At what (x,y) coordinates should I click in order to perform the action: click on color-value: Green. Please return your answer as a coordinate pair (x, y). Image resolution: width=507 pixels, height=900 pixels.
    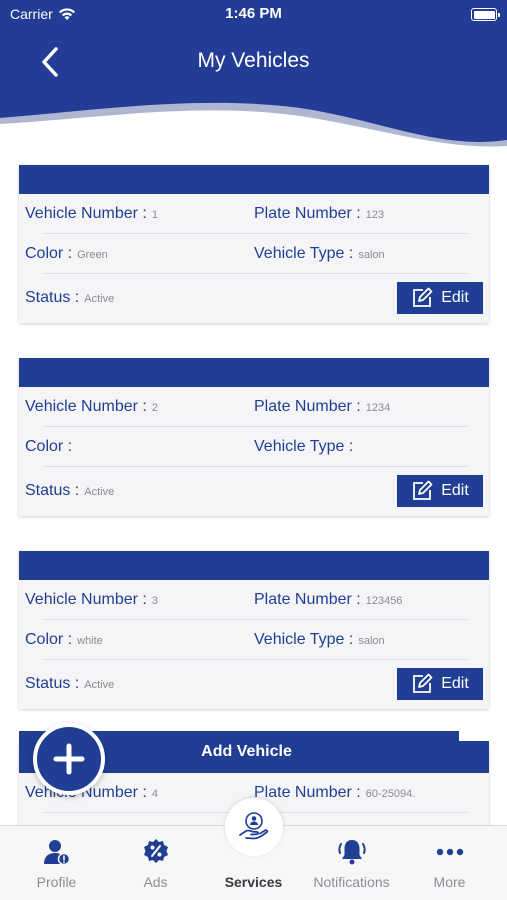
    Looking at the image, I should click on (92, 255).